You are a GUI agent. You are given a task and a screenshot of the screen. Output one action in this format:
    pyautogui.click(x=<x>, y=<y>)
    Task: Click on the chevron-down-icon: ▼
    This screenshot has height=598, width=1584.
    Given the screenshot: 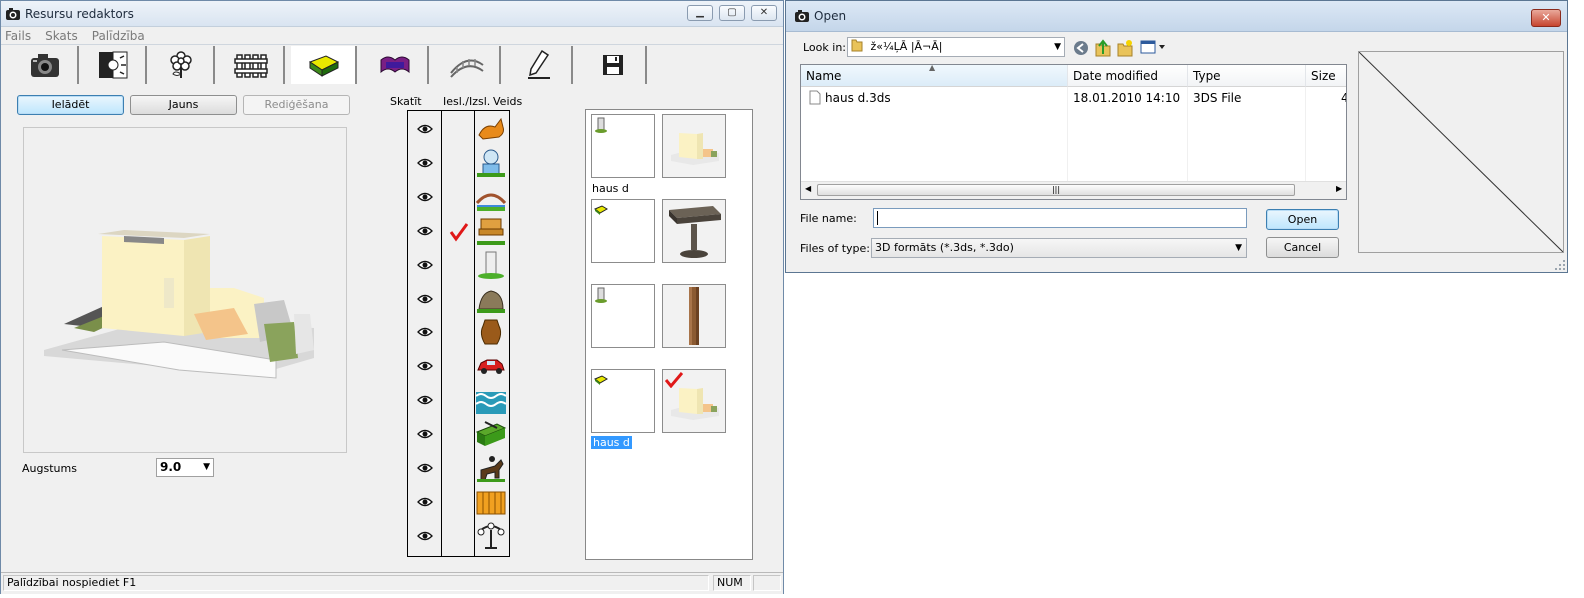 What is the action you would take?
    pyautogui.click(x=1057, y=47)
    